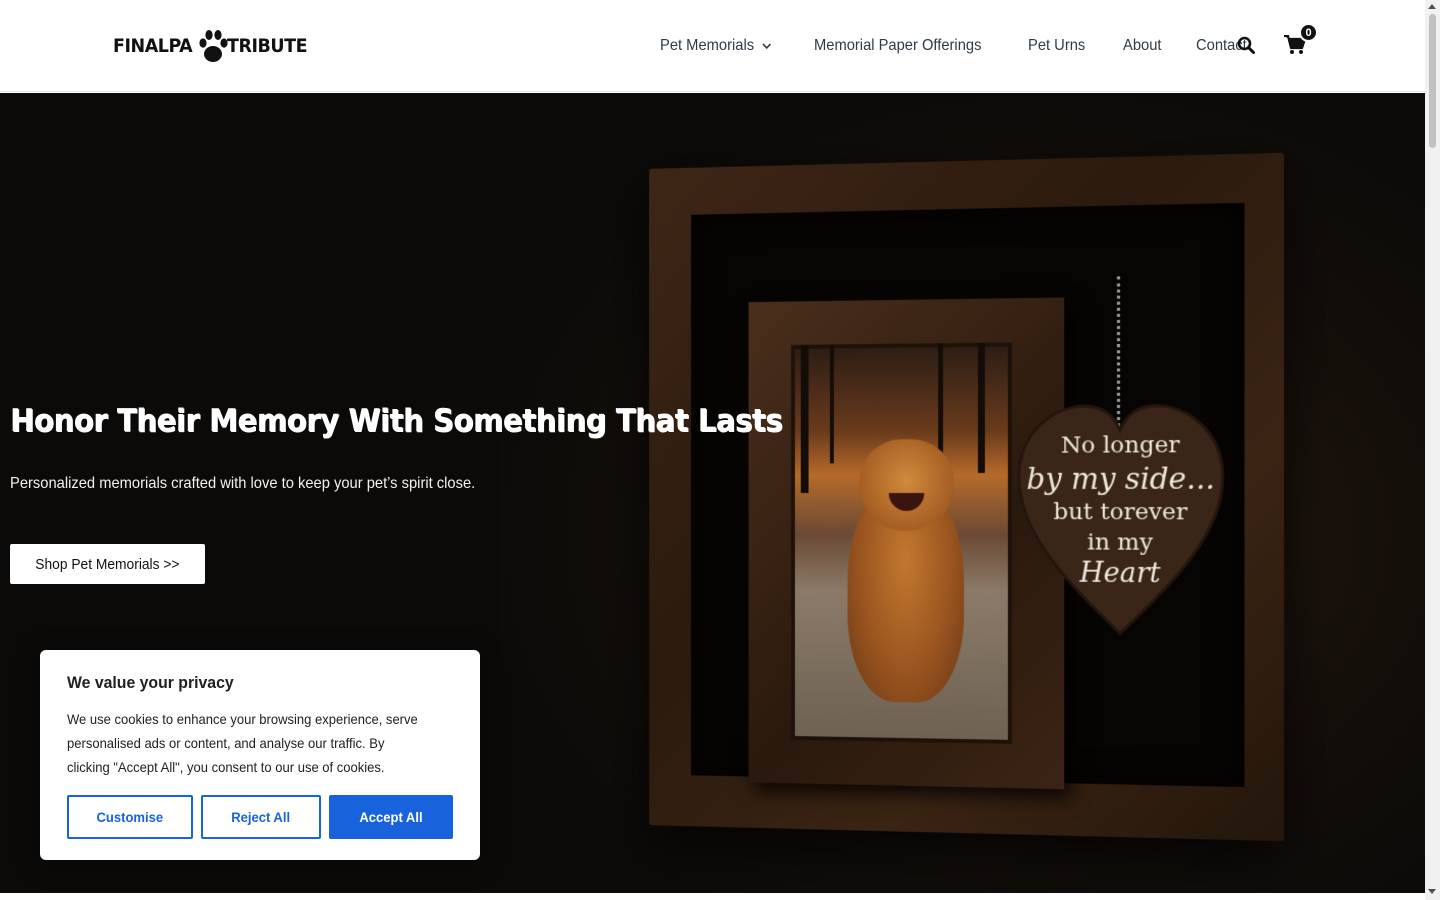 The width and height of the screenshot is (1440, 900). What do you see at coordinates (150, 682) in the screenshot?
I see `cookie-title: We value your privacy` at bounding box center [150, 682].